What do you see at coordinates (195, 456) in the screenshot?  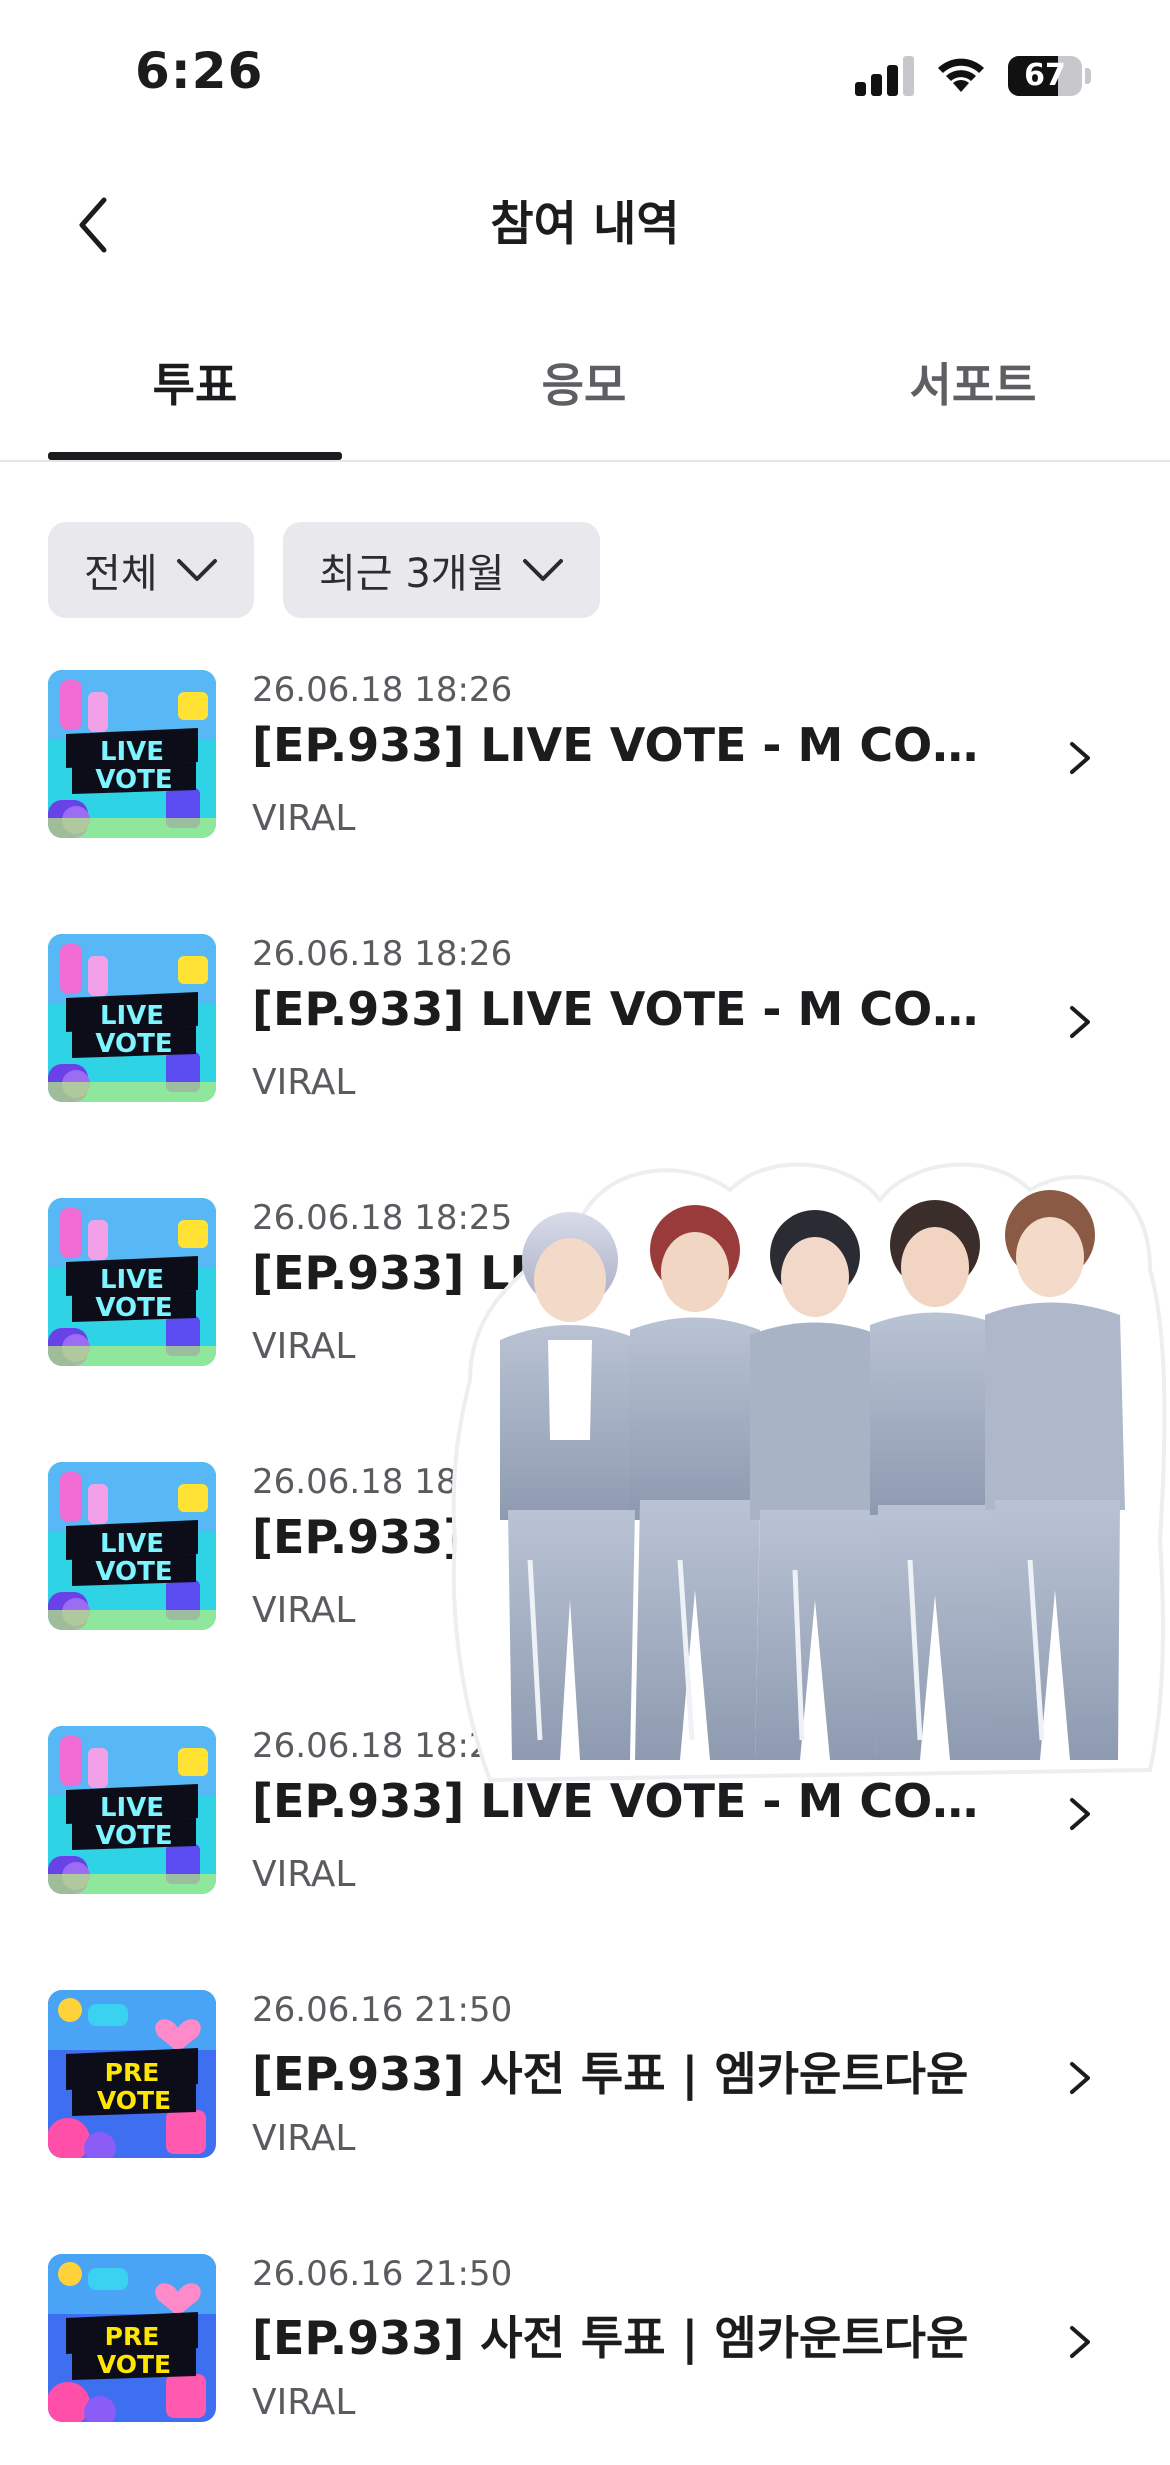 I see `tab-indicator` at bounding box center [195, 456].